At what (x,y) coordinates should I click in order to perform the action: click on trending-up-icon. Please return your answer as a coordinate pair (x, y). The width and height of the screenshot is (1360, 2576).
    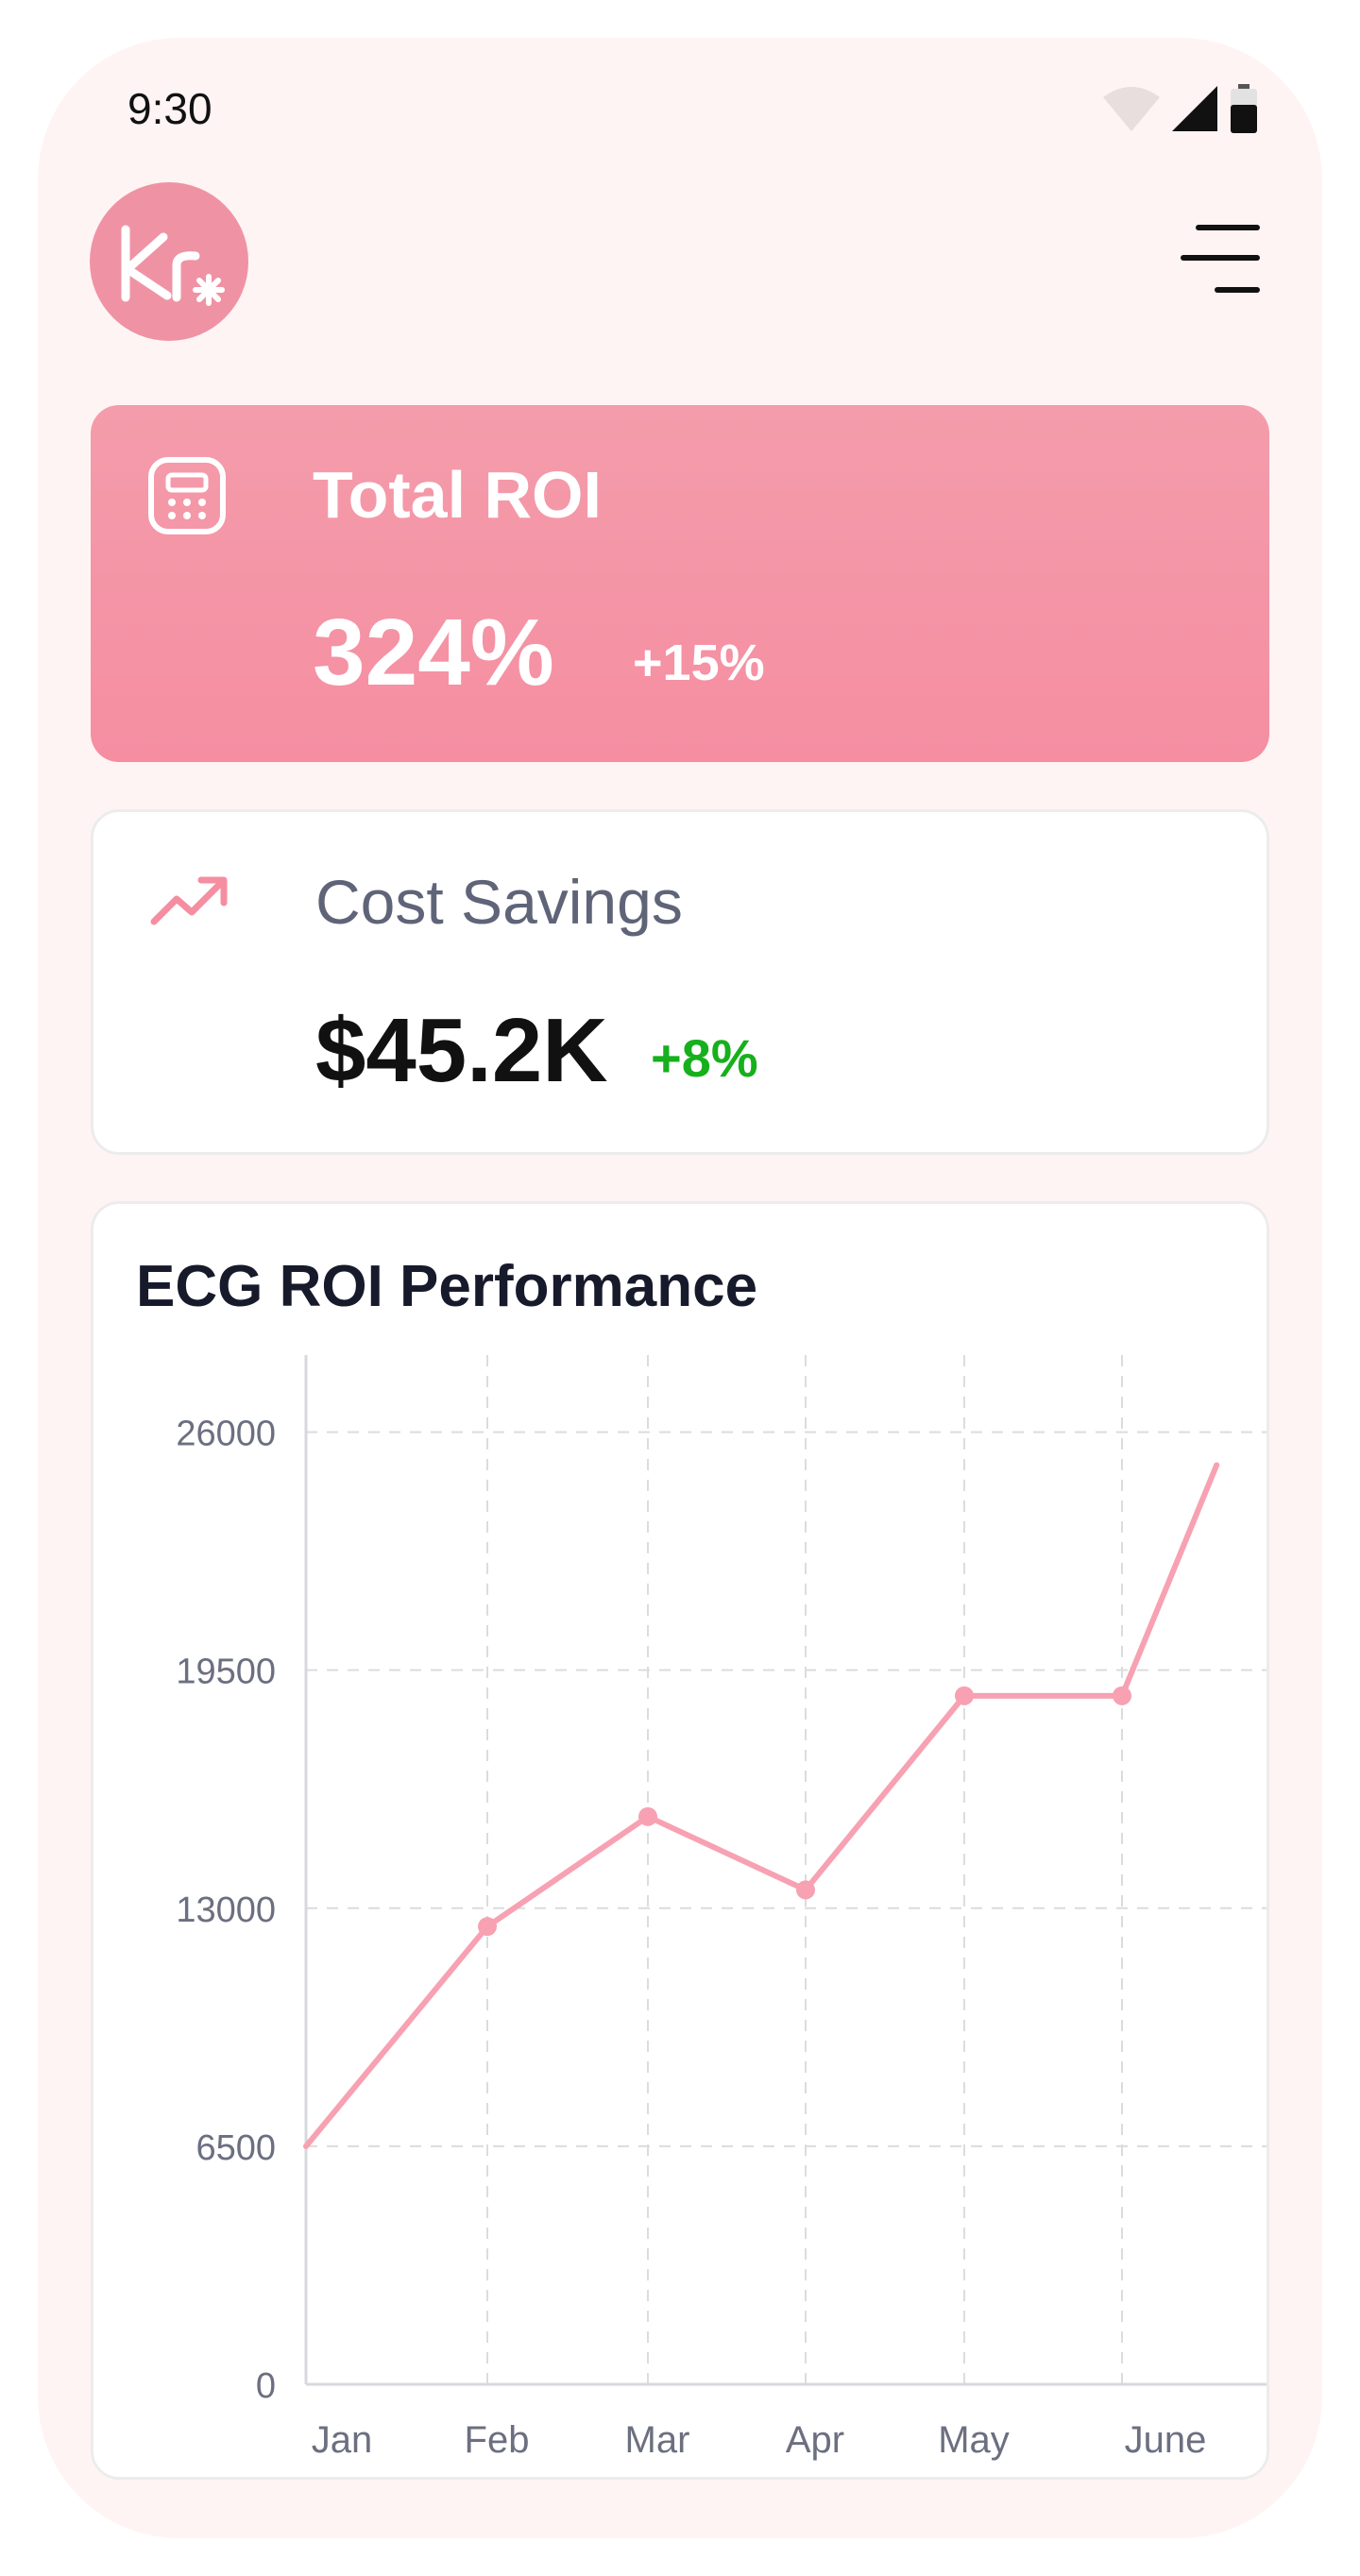
    Looking at the image, I should click on (189, 900).